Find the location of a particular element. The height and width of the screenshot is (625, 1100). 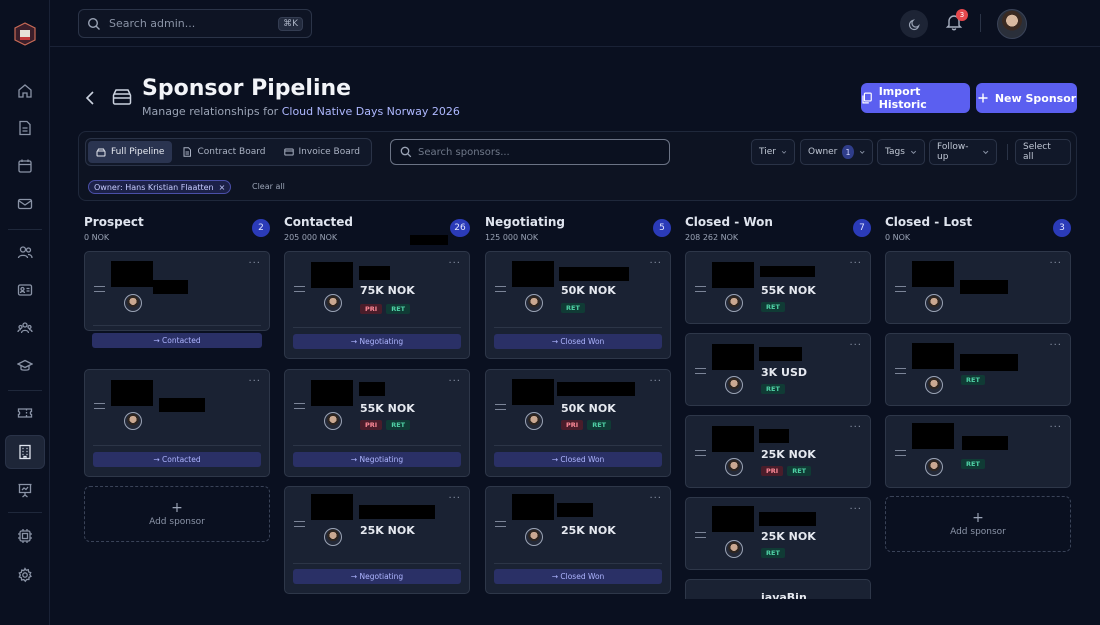

owner-filter-chip: Owner: Hans Kristian Flaatten × is located at coordinates (160, 187).